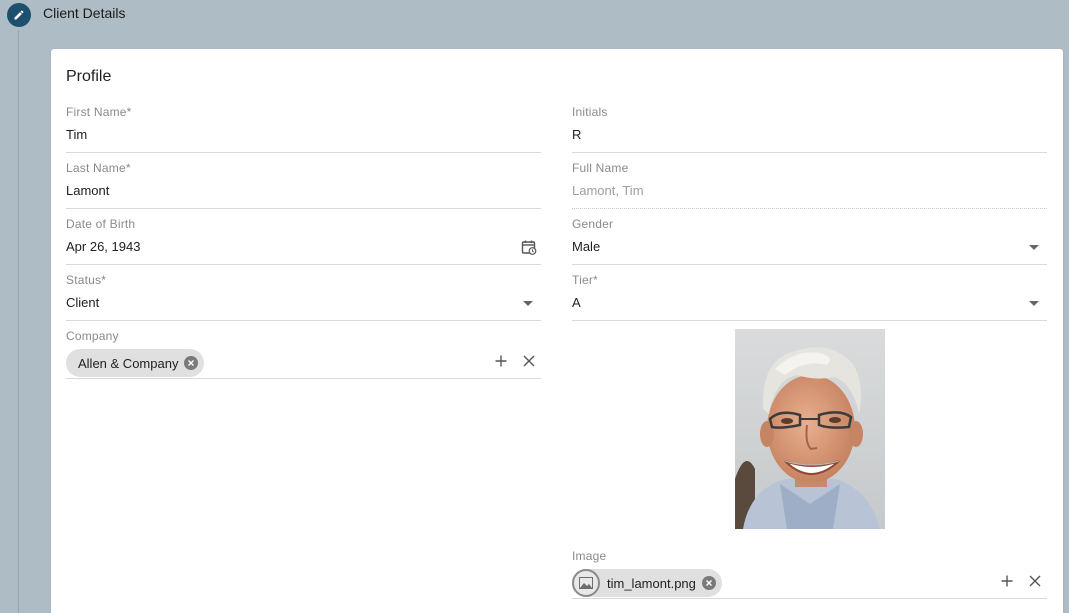 The image size is (1069, 613). Describe the element at coordinates (586, 246) in the screenshot. I see `gender-value: Male` at that location.